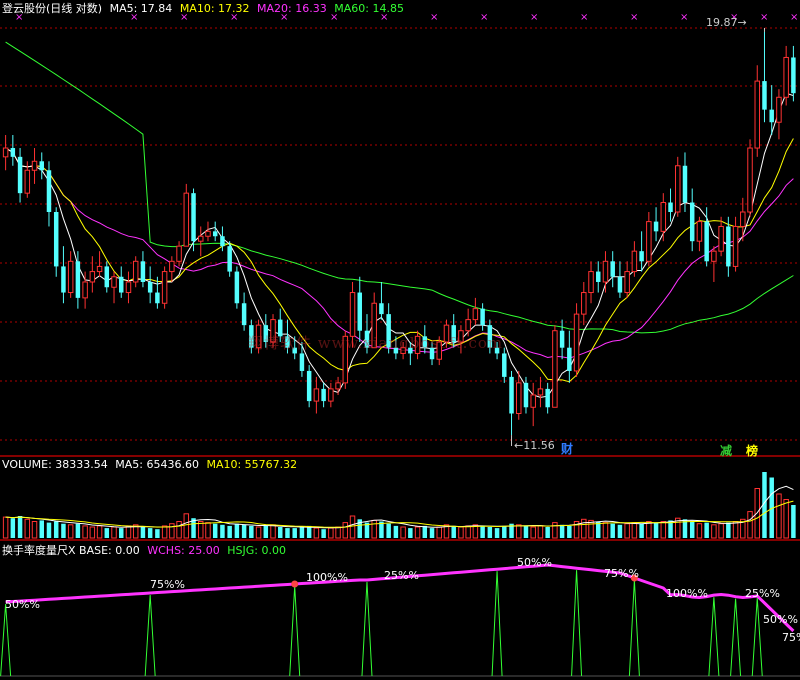 The image size is (800, 680). I want to click on ma60-label: MA60: 14.85, so click(369, 8).